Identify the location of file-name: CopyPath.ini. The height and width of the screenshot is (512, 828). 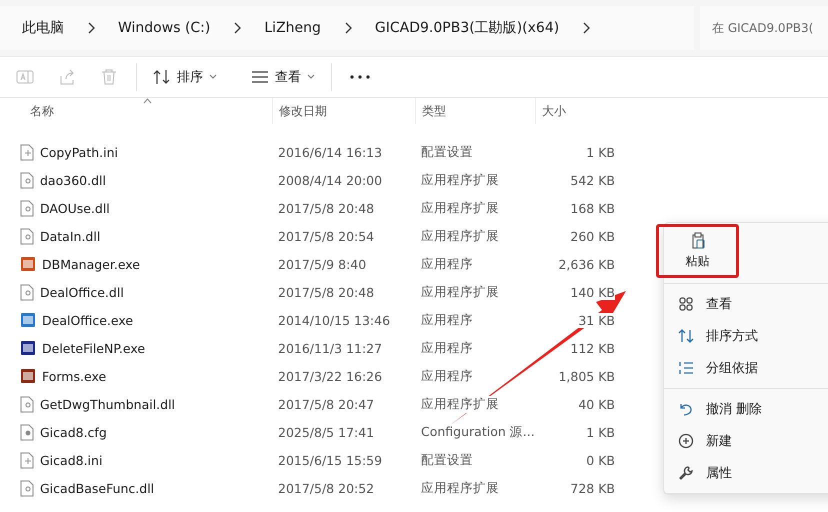
(79, 152).